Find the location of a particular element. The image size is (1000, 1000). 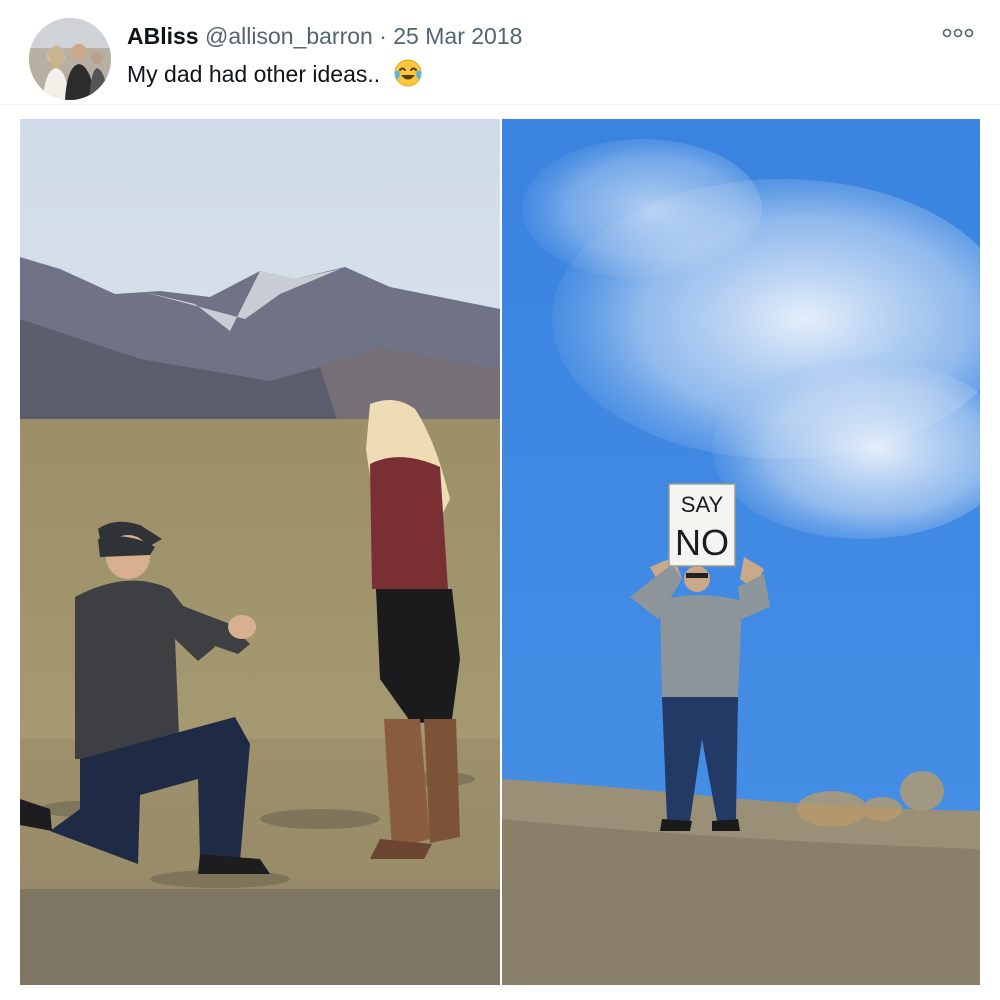

avatar is located at coordinates (70, 59).